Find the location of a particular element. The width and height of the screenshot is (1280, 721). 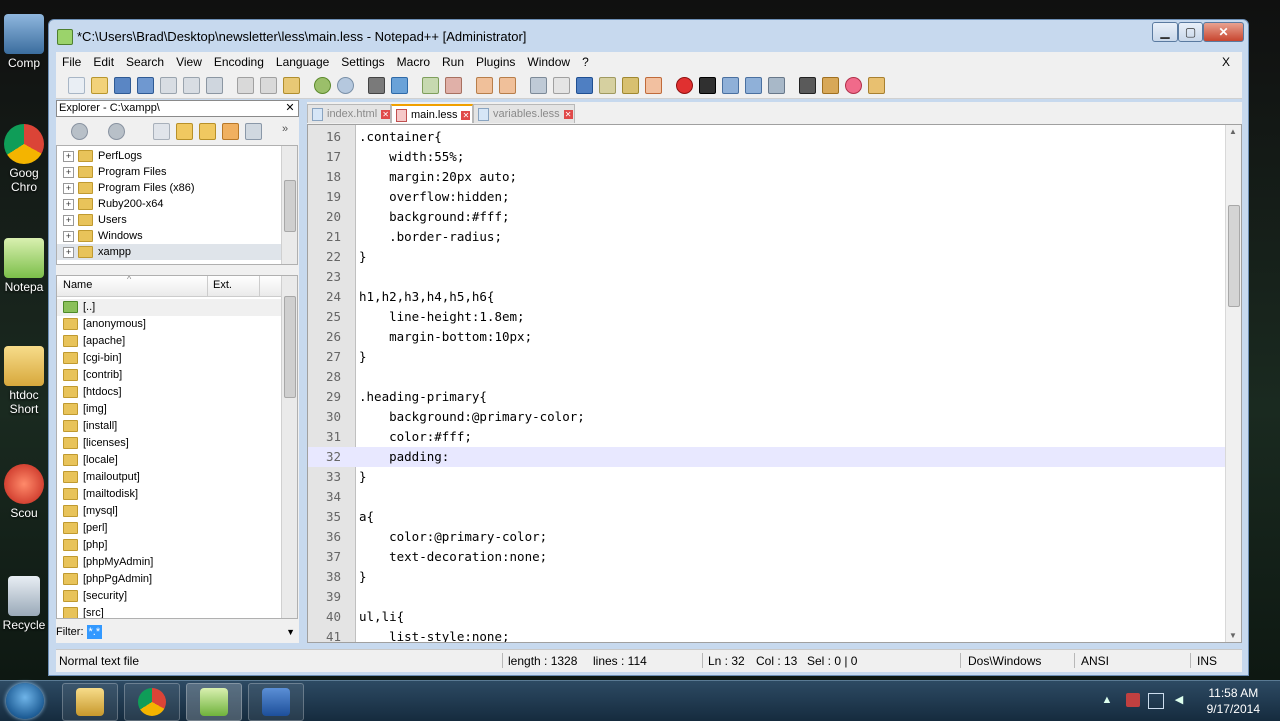

show-hidden-icons: ▲ is located at coordinates (1107, 700).